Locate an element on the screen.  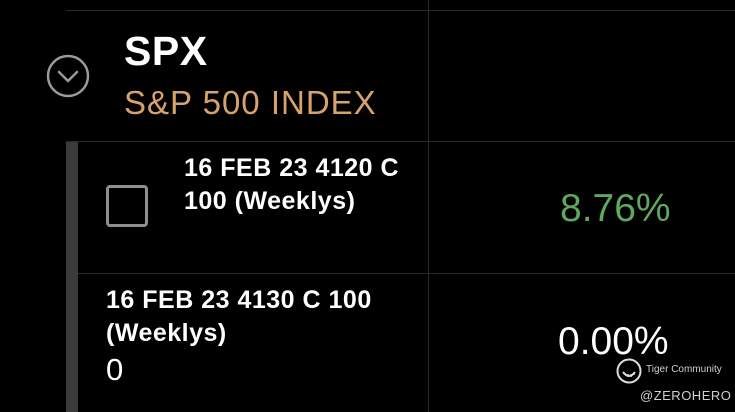
ticker-symbol: SPX is located at coordinates (166, 51).